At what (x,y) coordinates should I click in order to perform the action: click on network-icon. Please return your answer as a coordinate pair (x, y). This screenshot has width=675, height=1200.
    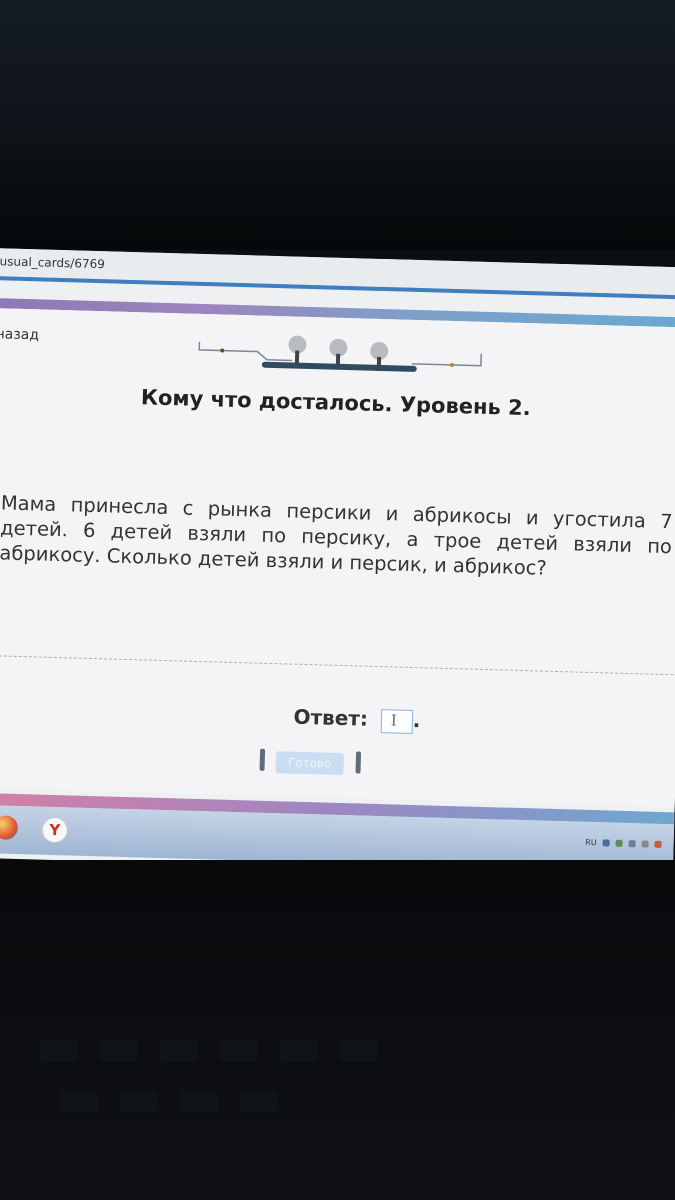
    Looking at the image, I should click on (619, 843).